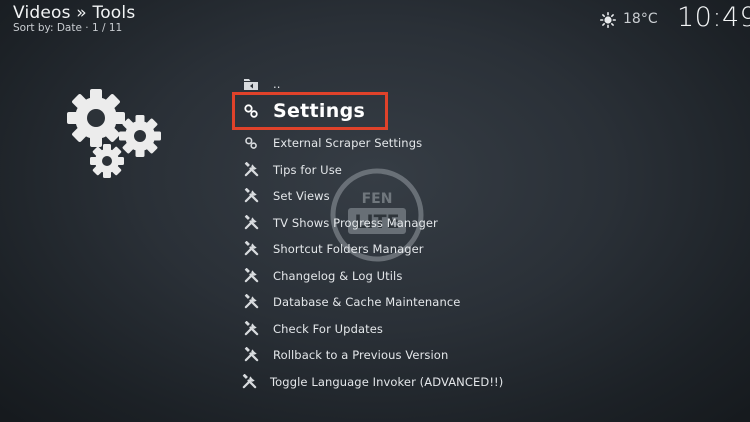  I want to click on menu-item-label: Check For Updates, so click(328, 328).